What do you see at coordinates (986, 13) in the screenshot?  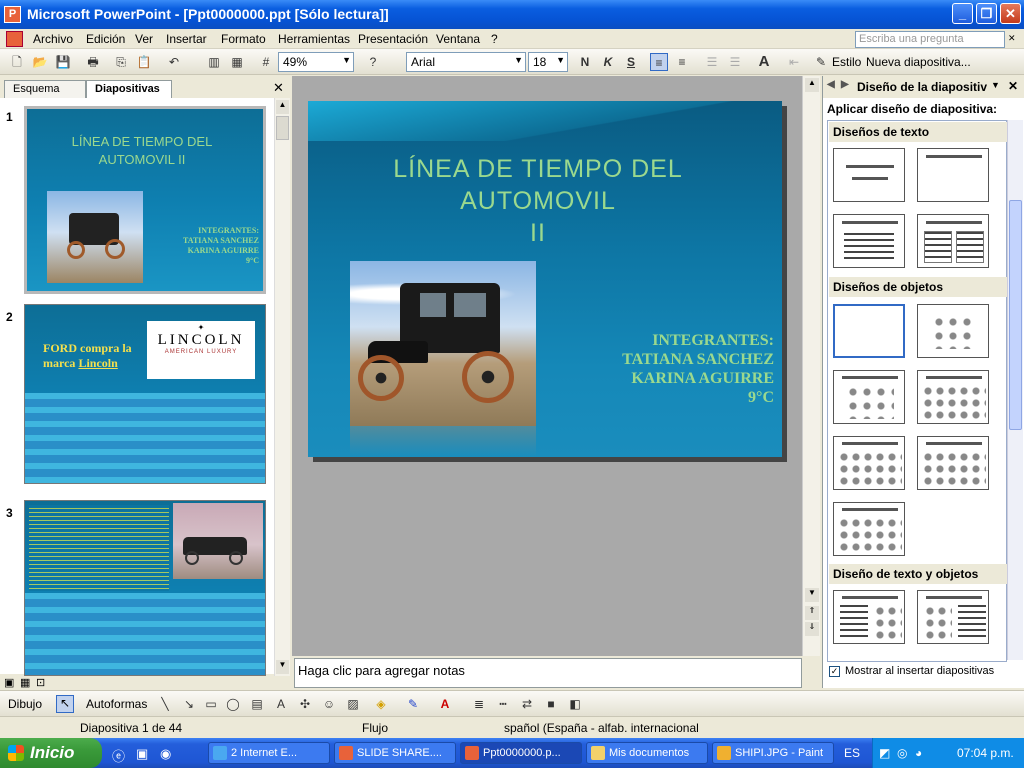 I see `restore-button: ❐` at bounding box center [986, 13].